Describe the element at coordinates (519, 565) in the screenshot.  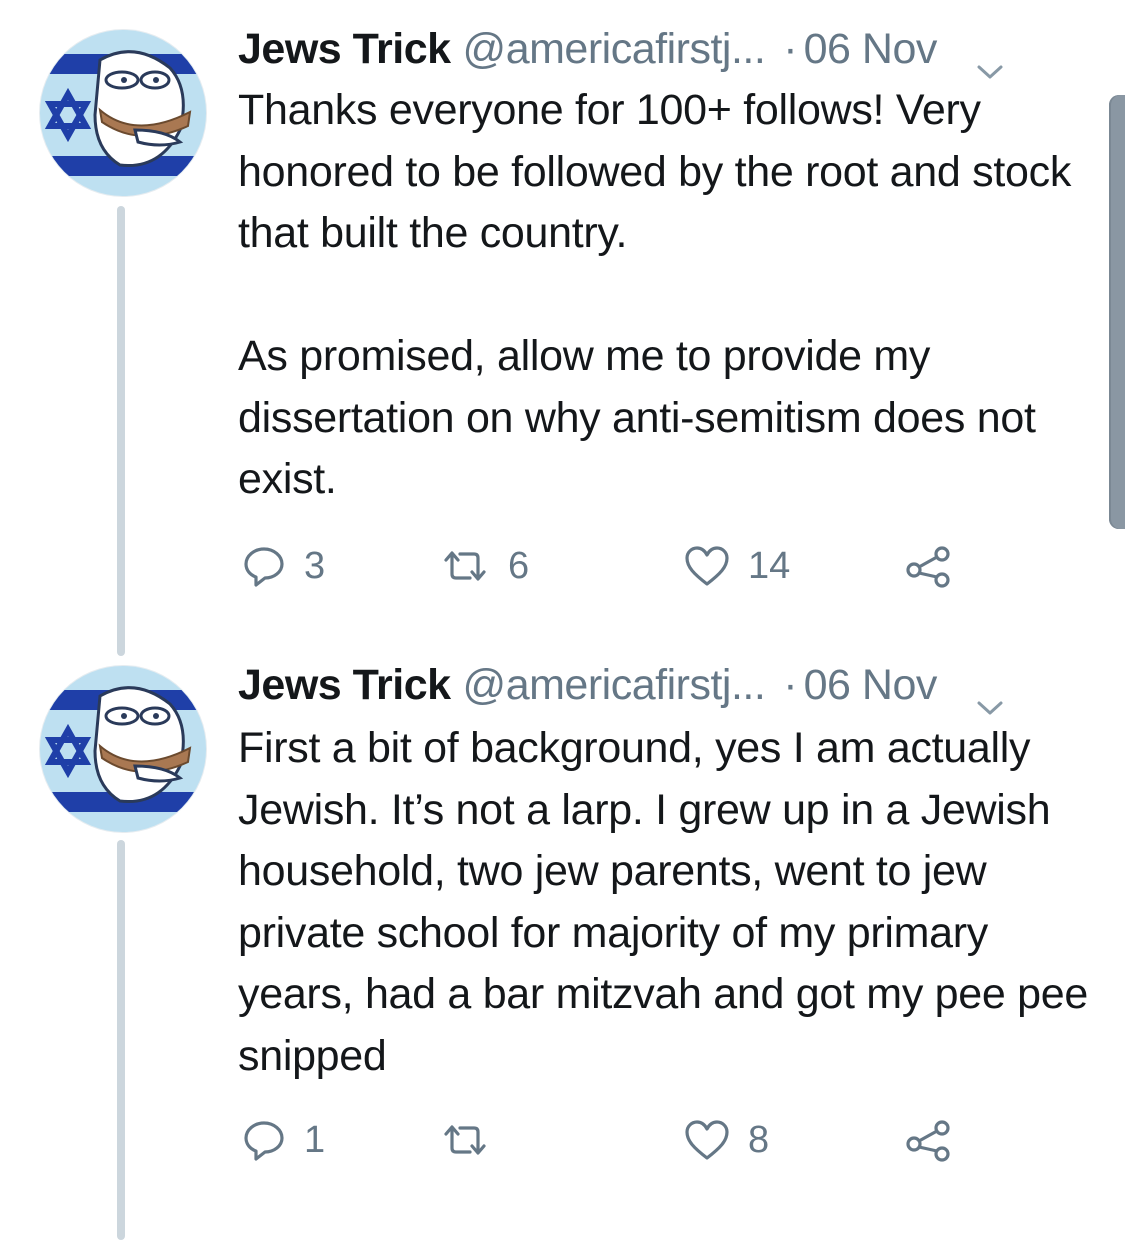
I see `retweet-count: 6` at that location.